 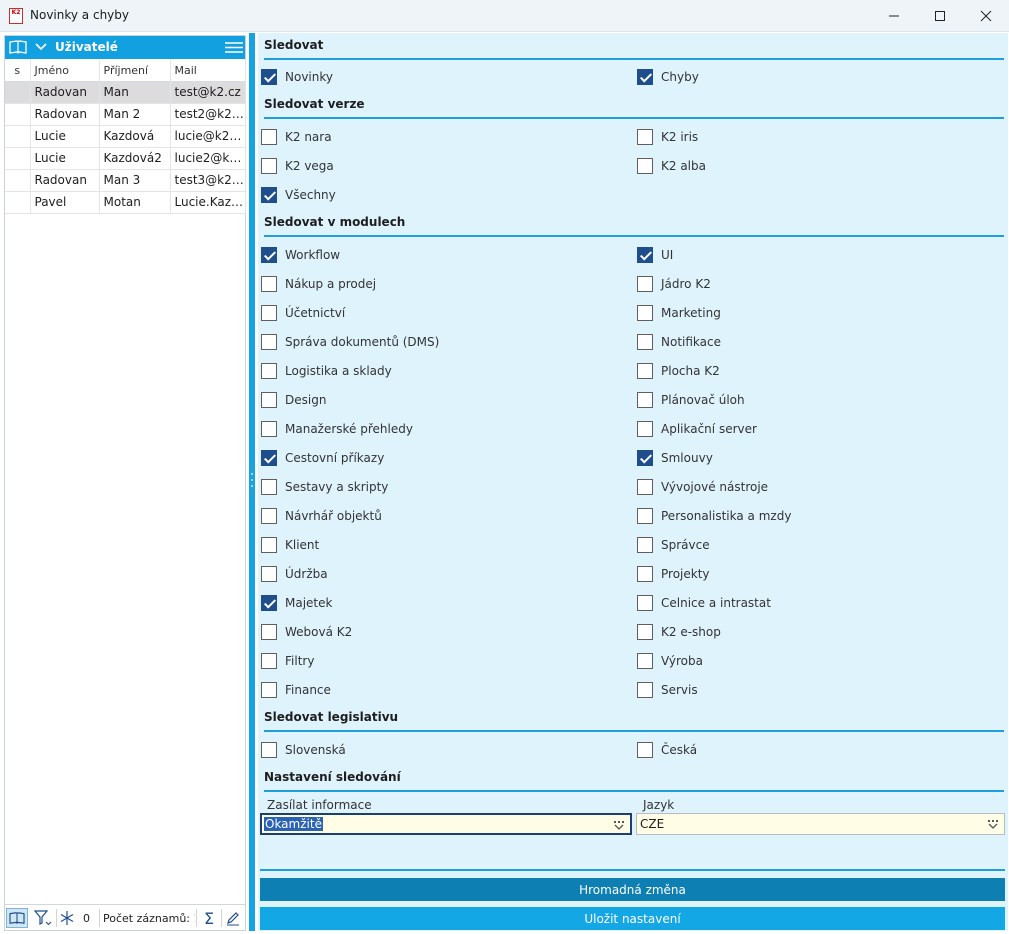 I want to click on checkbox-plocha-k2: Plocha K2, so click(x=678, y=371).